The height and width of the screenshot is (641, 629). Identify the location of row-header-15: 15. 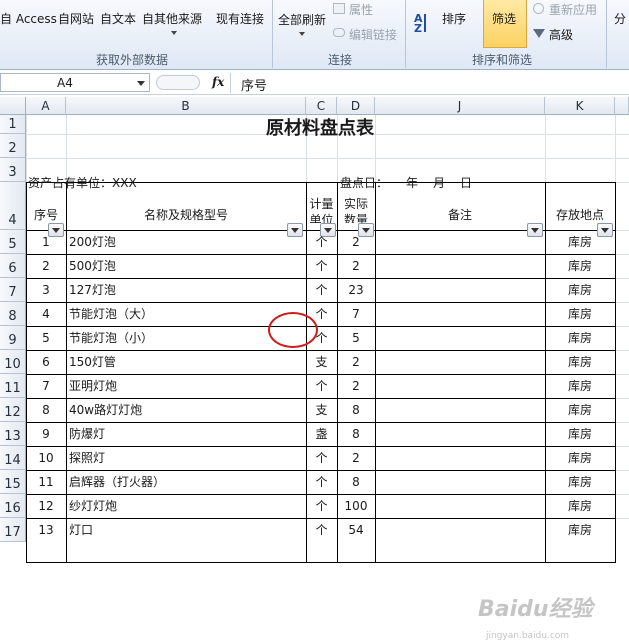
(13, 482).